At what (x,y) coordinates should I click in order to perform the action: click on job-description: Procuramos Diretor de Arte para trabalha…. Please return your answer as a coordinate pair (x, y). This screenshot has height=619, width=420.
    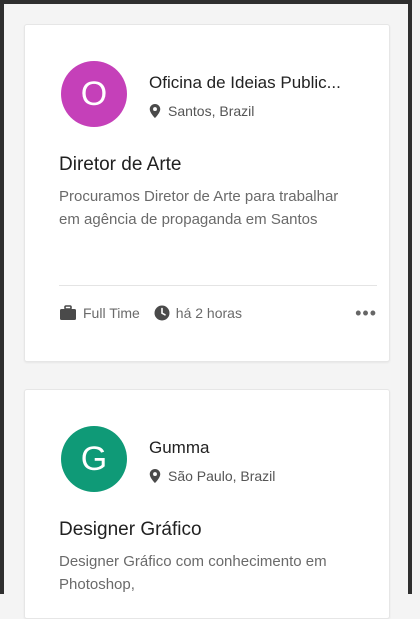
    Looking at the image, I should click on (199, 208).